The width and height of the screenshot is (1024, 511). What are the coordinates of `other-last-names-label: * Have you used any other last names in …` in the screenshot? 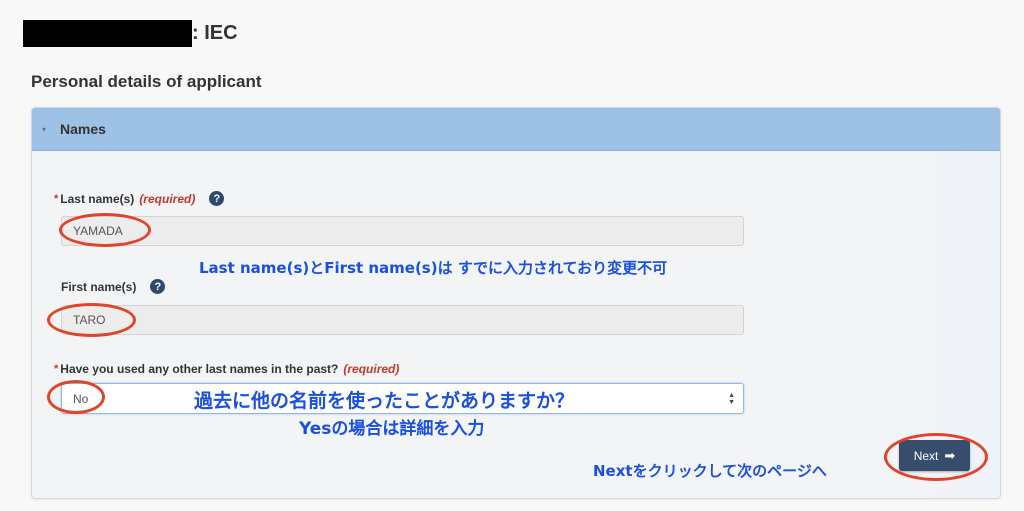 It's located at (226, 369).